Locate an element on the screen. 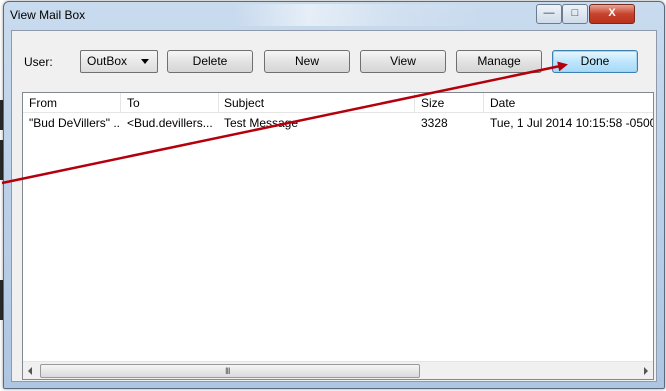  title-bar: View Mail Box — □ X is located at coordinates (334, 15).